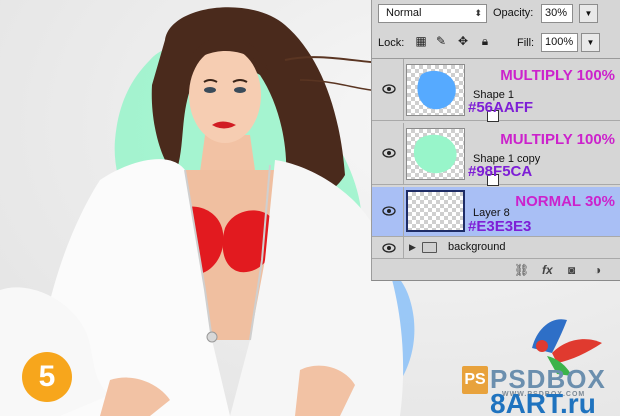 The width and height of the screenshot is (620, 416). I want to click on blue-blob-thumbnail, so click(436, 90).